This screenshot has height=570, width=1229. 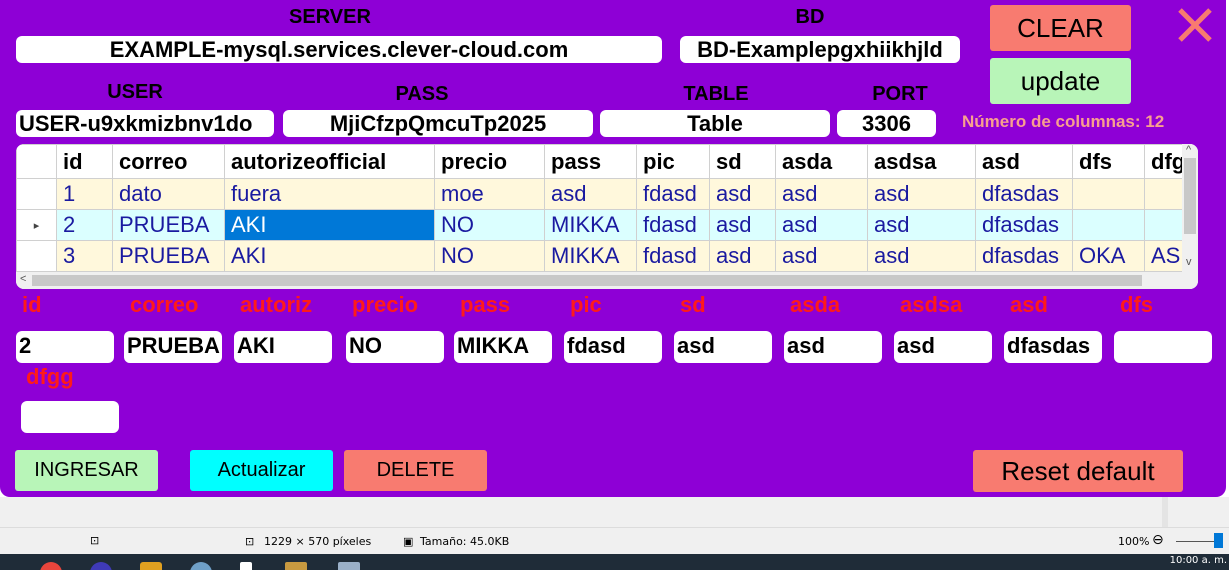 What do you see at coordinates (86, 470) in the screenshot?
I see `ingresar-button: INGRESAR` at bounding box center [86, 470].